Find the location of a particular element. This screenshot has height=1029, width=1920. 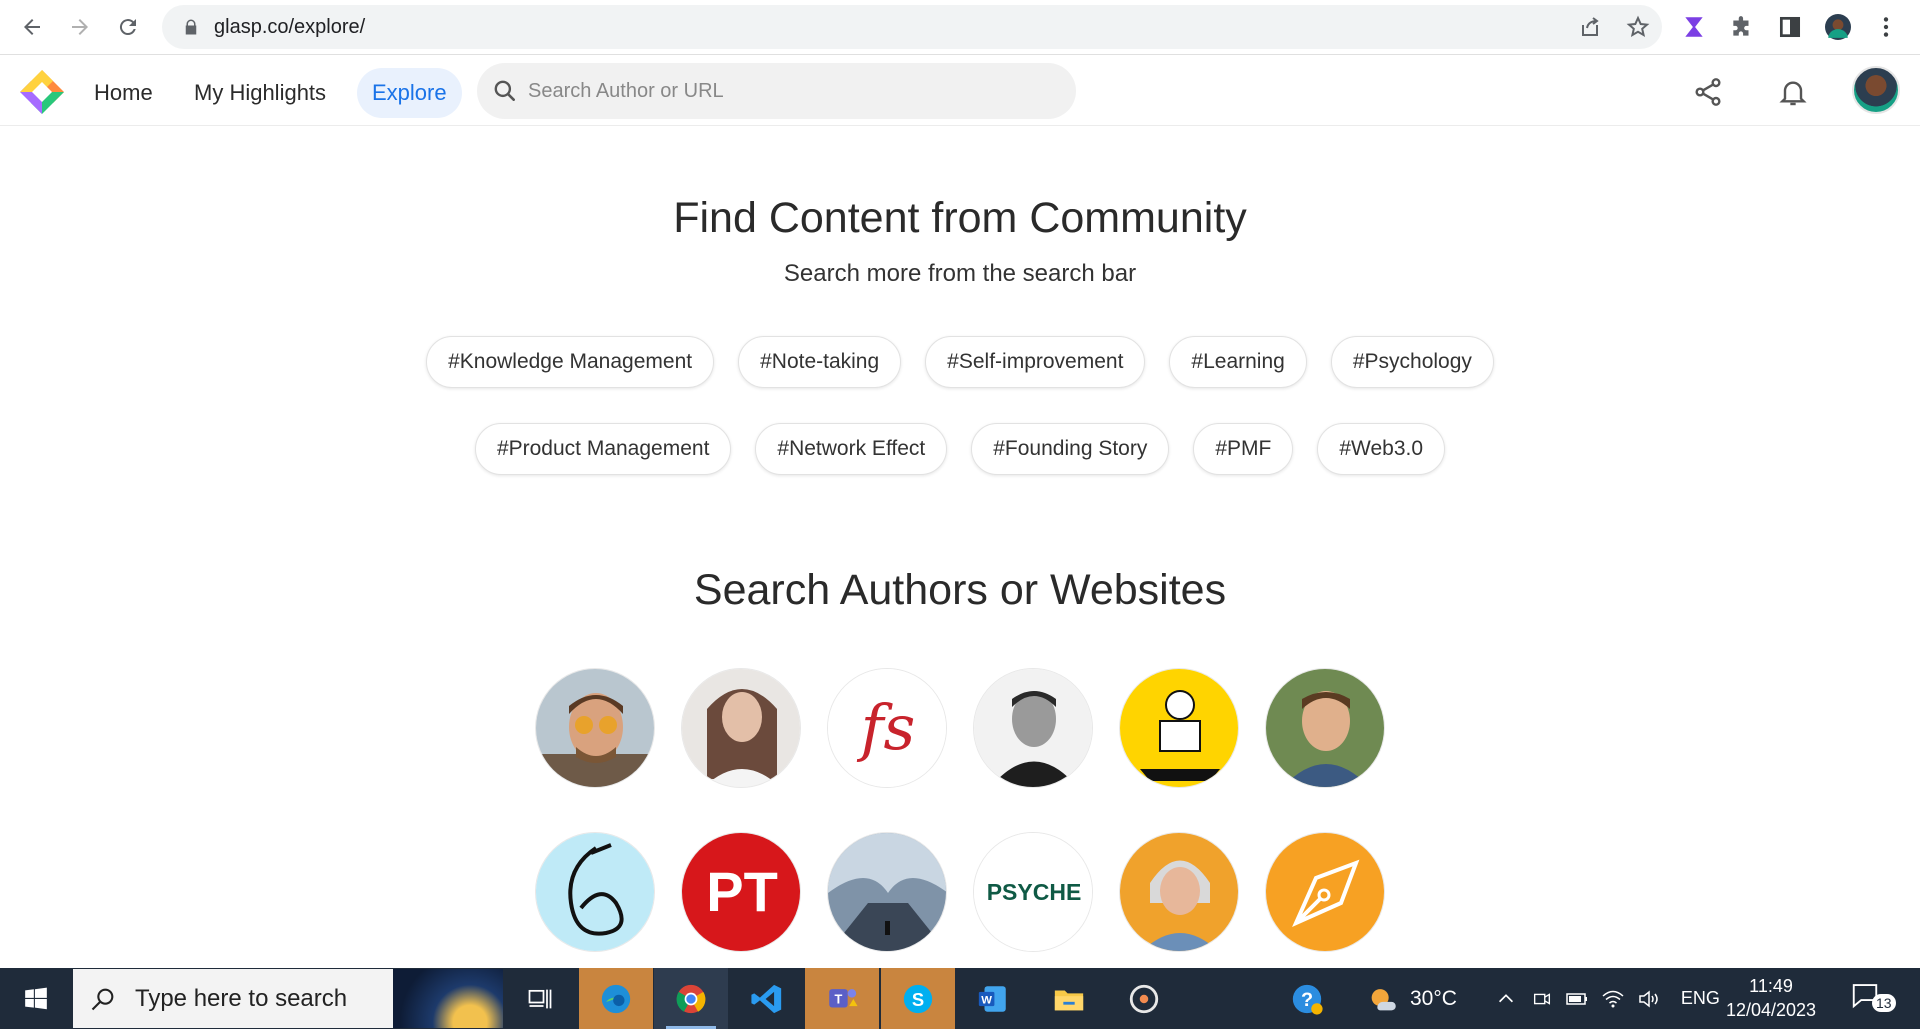

edge-icon is located at coordinates (616, 998).